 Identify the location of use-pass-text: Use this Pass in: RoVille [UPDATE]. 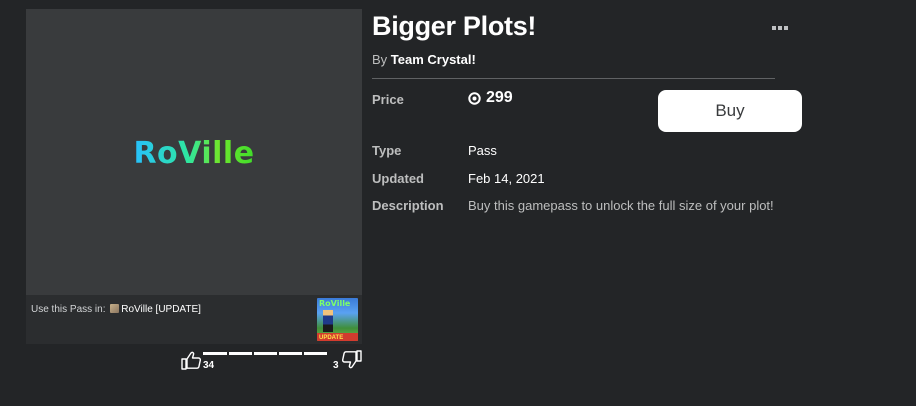
(116, 309).